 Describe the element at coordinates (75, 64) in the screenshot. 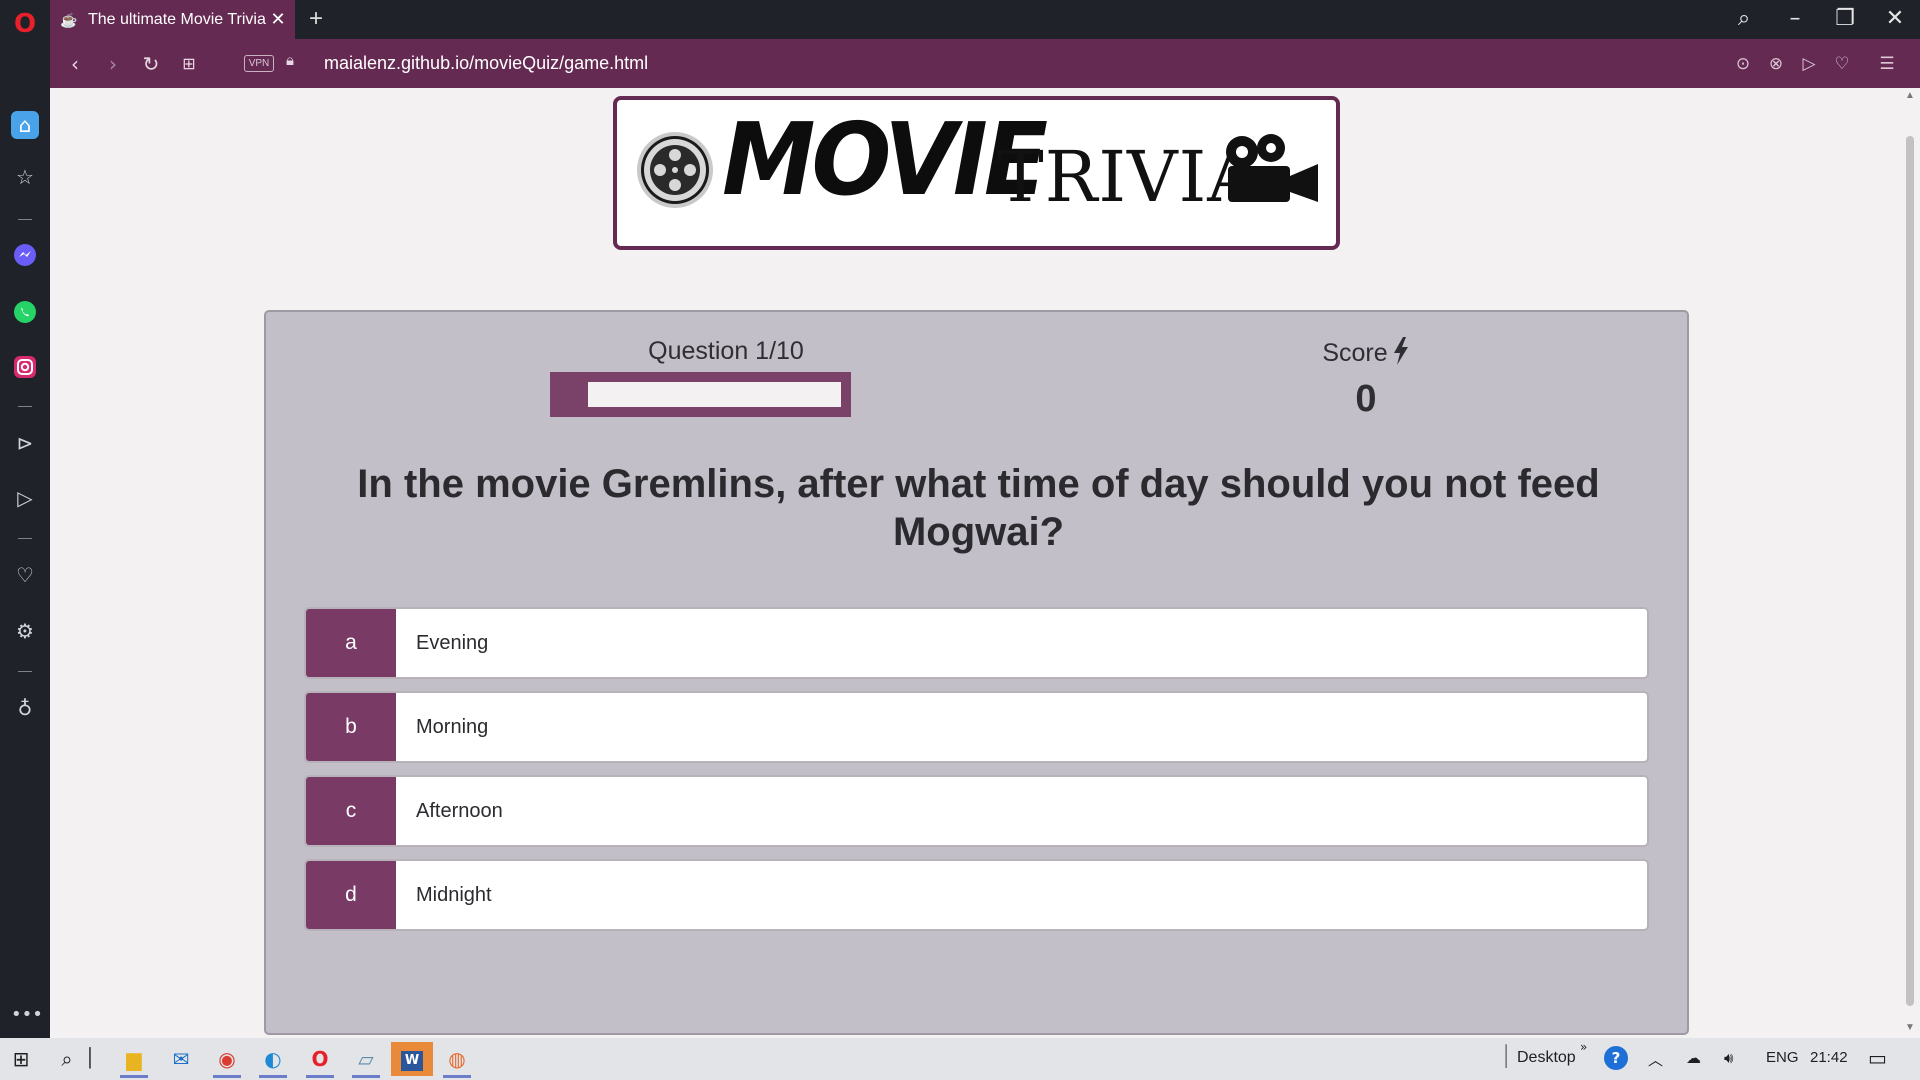

I see `back-icon: ‹` at that location.